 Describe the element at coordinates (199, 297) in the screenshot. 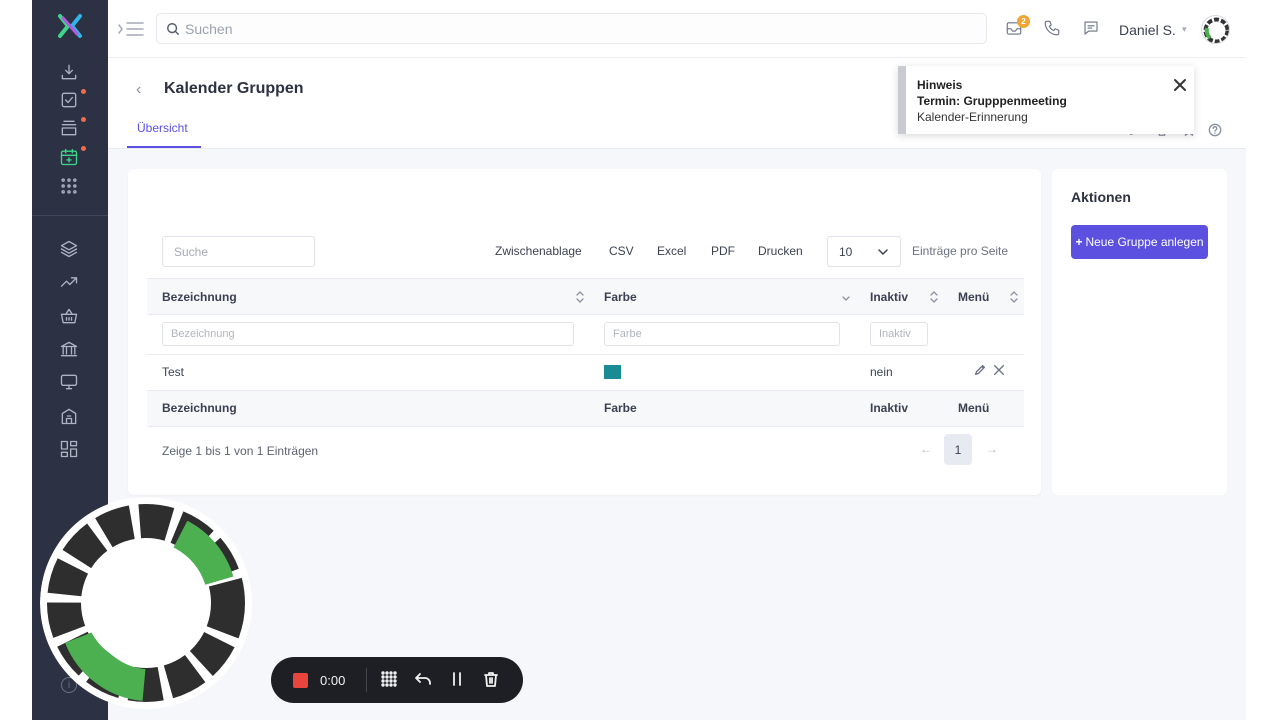

I see `column-header-bezeichnung: Bezeichnung` at that location.